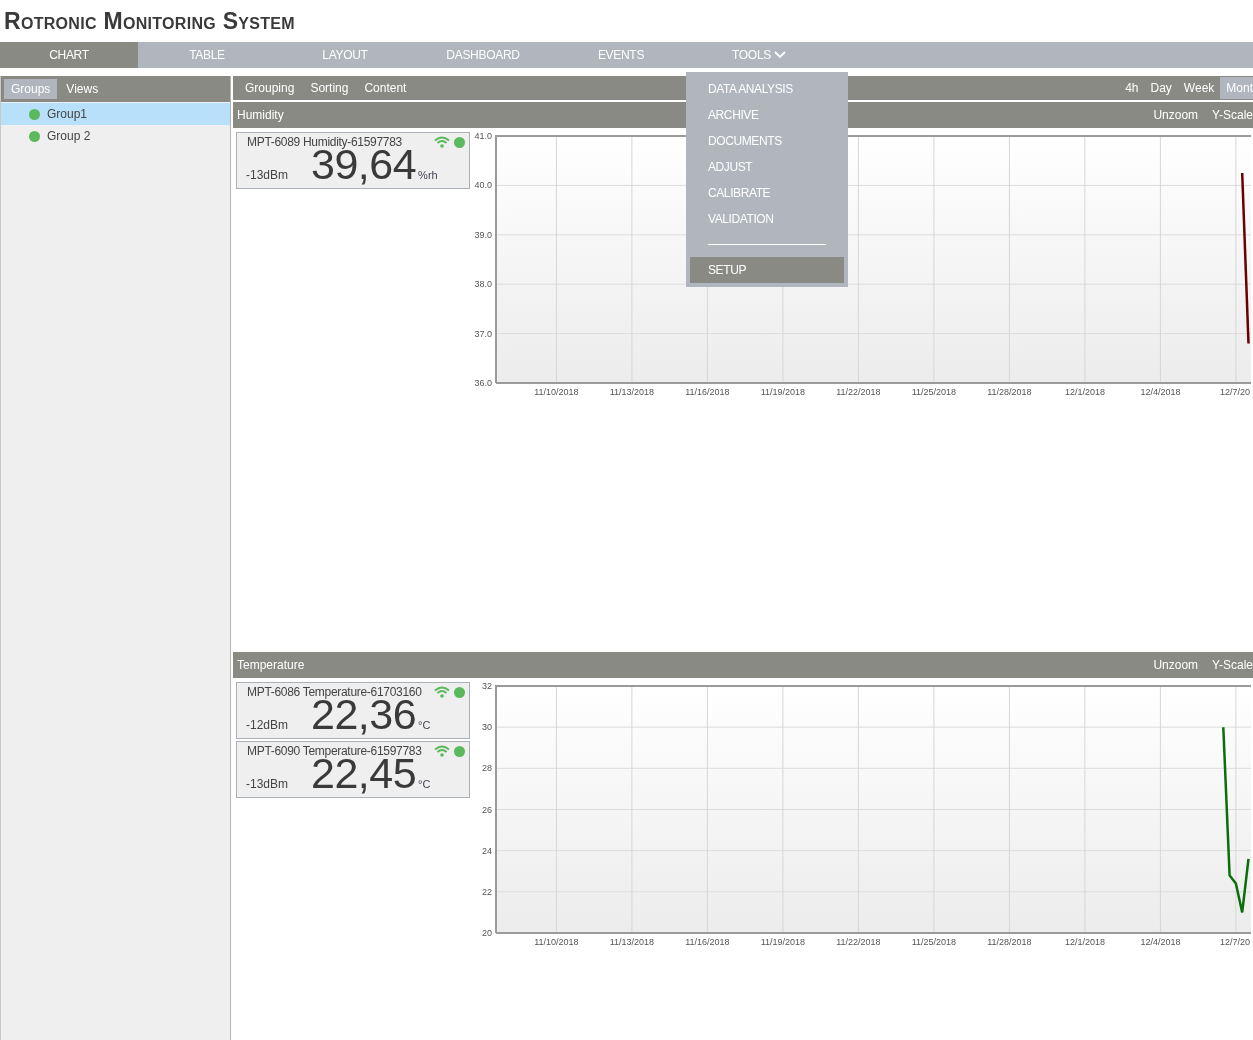 The image size is (1253, 1040). I want to click on menu-item: ADJUST, so click(767, 167).